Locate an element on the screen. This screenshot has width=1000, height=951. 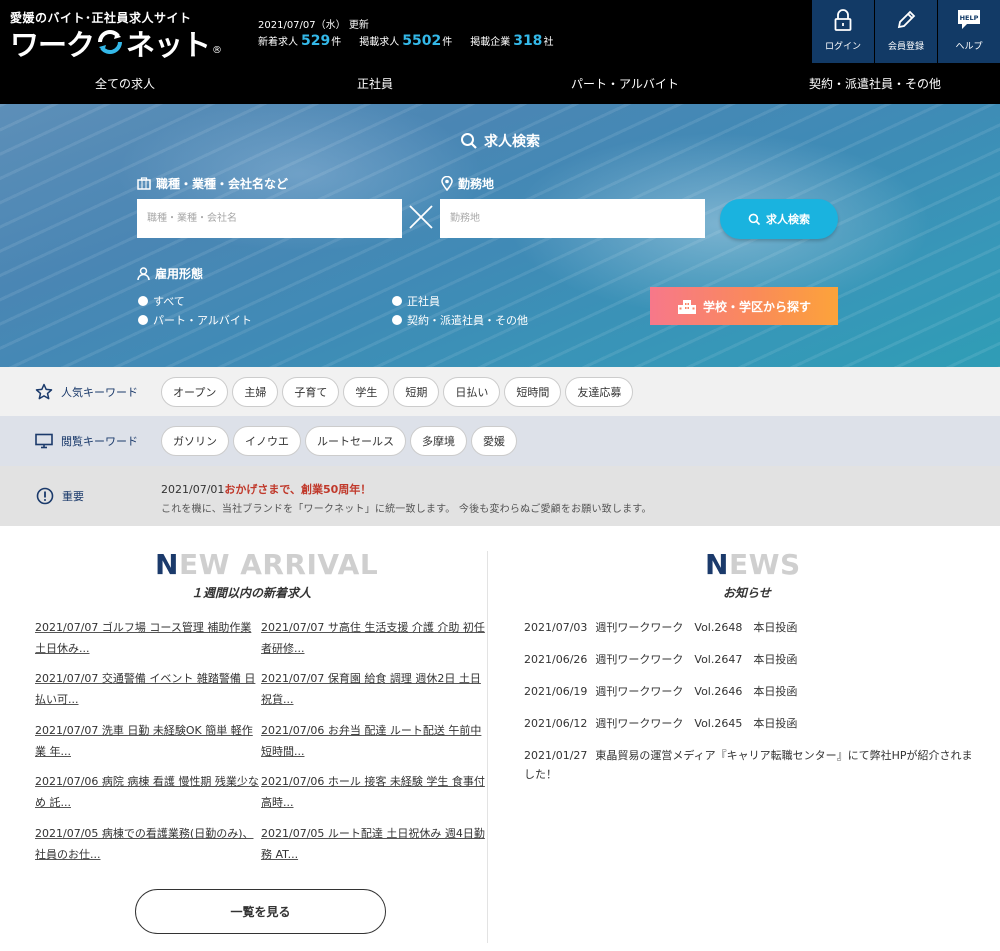
global-nav: 全ての求人 正社員 パート・アルバイト 契約・派遣社員・その他 is located at coordinates (500, 83).